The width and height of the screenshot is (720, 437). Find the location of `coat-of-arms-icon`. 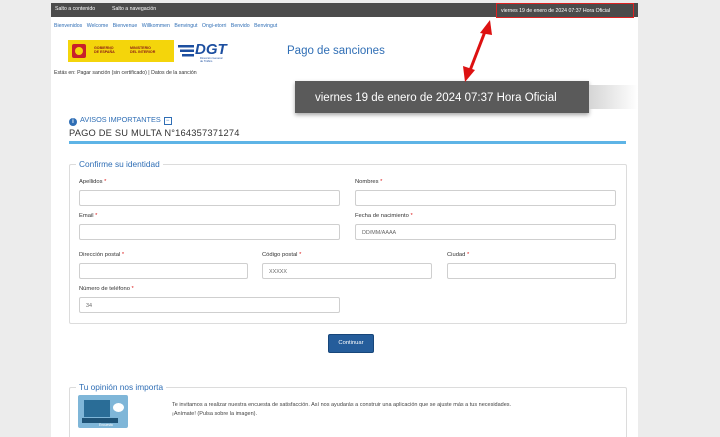

coat-of-arms-icon is located at coordinates (79, 51).